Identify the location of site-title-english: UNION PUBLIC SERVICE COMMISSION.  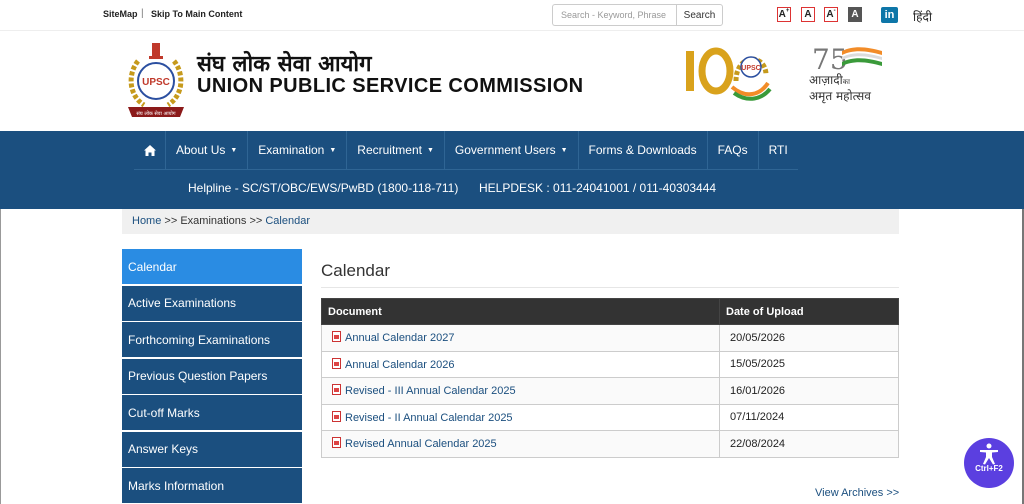
(390, 86).